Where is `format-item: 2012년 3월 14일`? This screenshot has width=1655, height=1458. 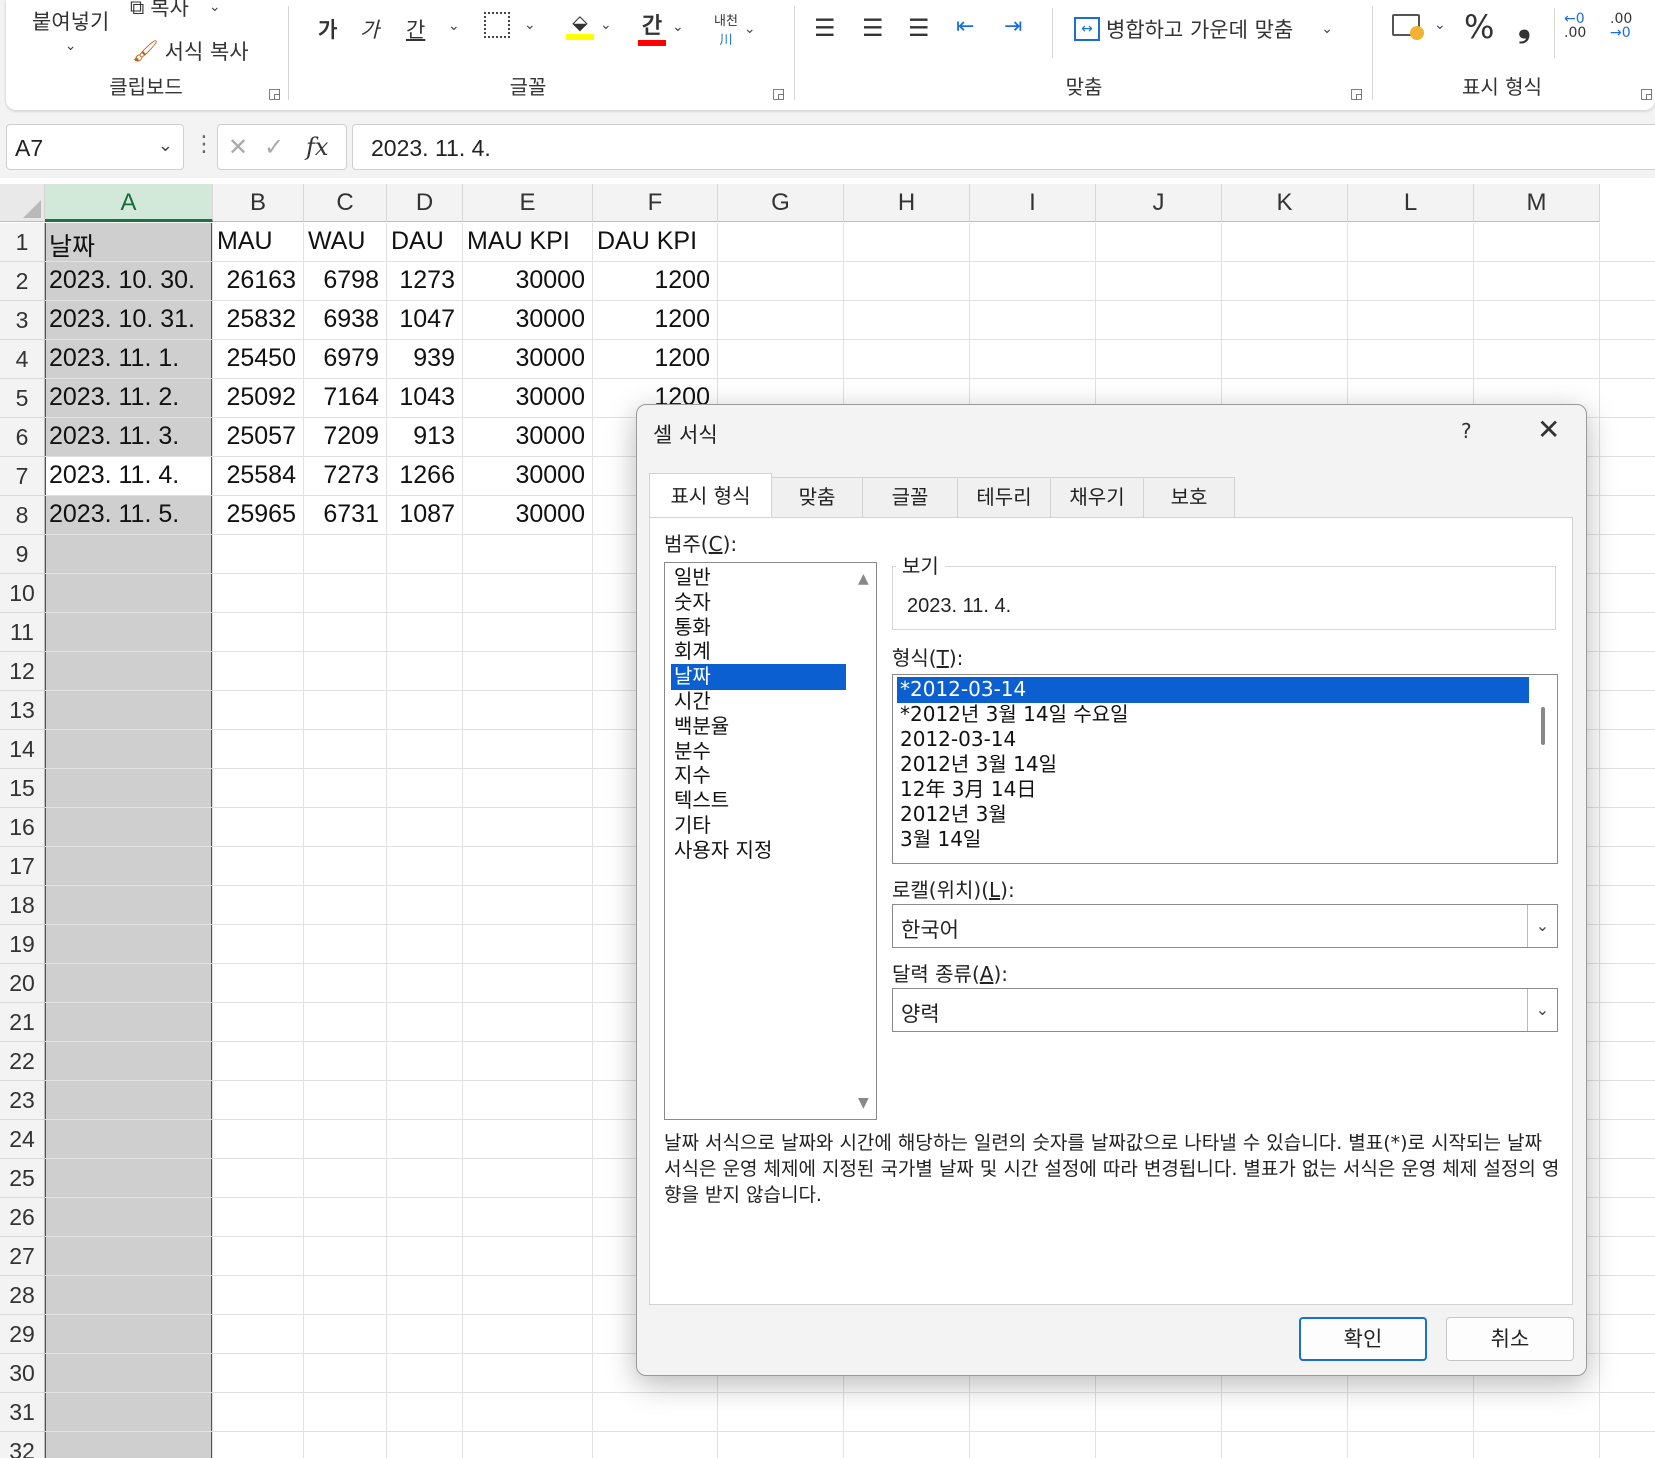
format-item: 2012년 3월 14일 is located at coordinates (1213, 765).